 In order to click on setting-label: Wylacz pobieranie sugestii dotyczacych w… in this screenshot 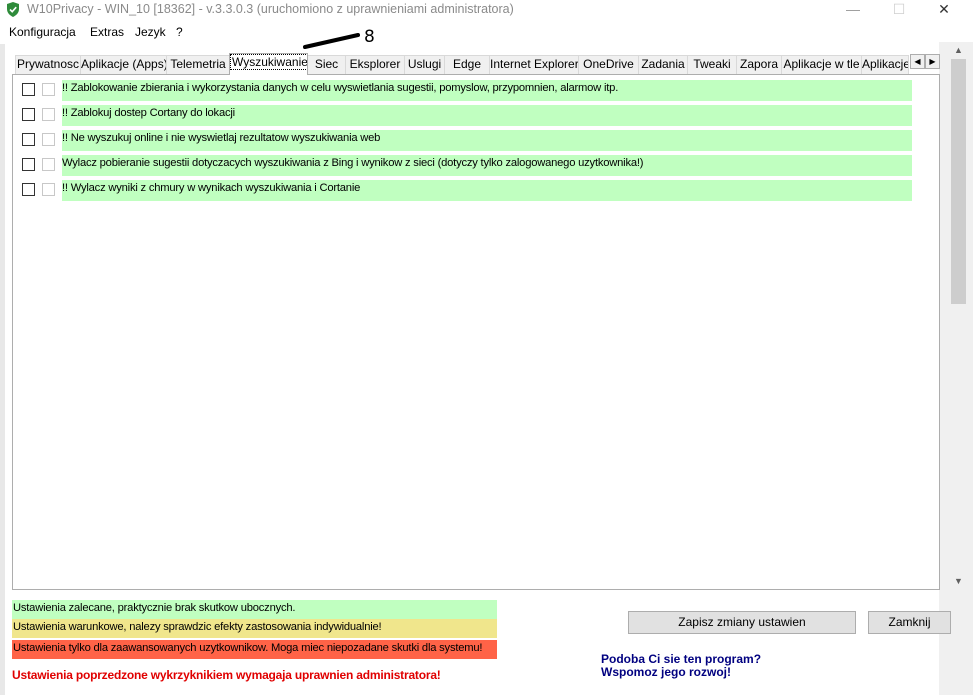, I will do `click(487, 165)`.